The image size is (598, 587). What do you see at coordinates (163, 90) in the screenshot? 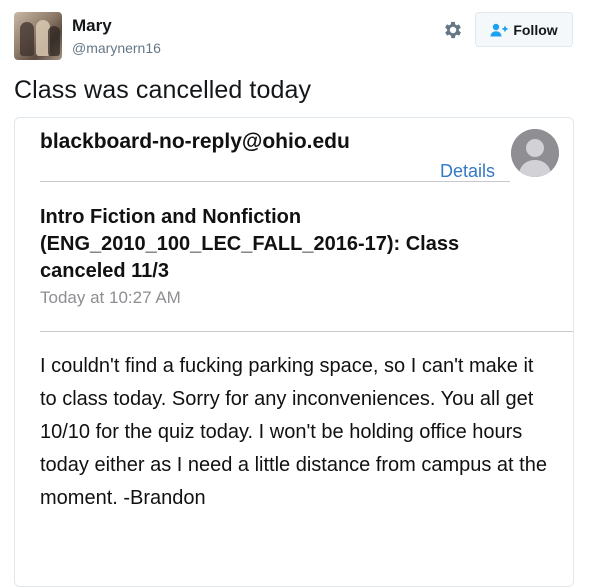
I see `tweet-text: Class was cancelled today` at bounding box center [163, 90].